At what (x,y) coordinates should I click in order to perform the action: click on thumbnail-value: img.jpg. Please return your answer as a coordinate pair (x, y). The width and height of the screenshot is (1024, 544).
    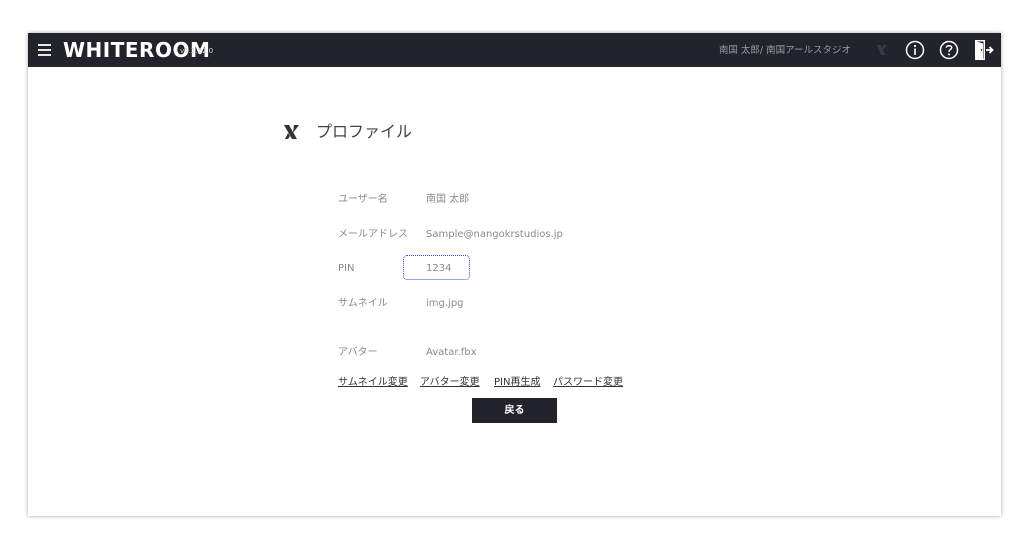
    Looking at the image, I should click on (445, 303).